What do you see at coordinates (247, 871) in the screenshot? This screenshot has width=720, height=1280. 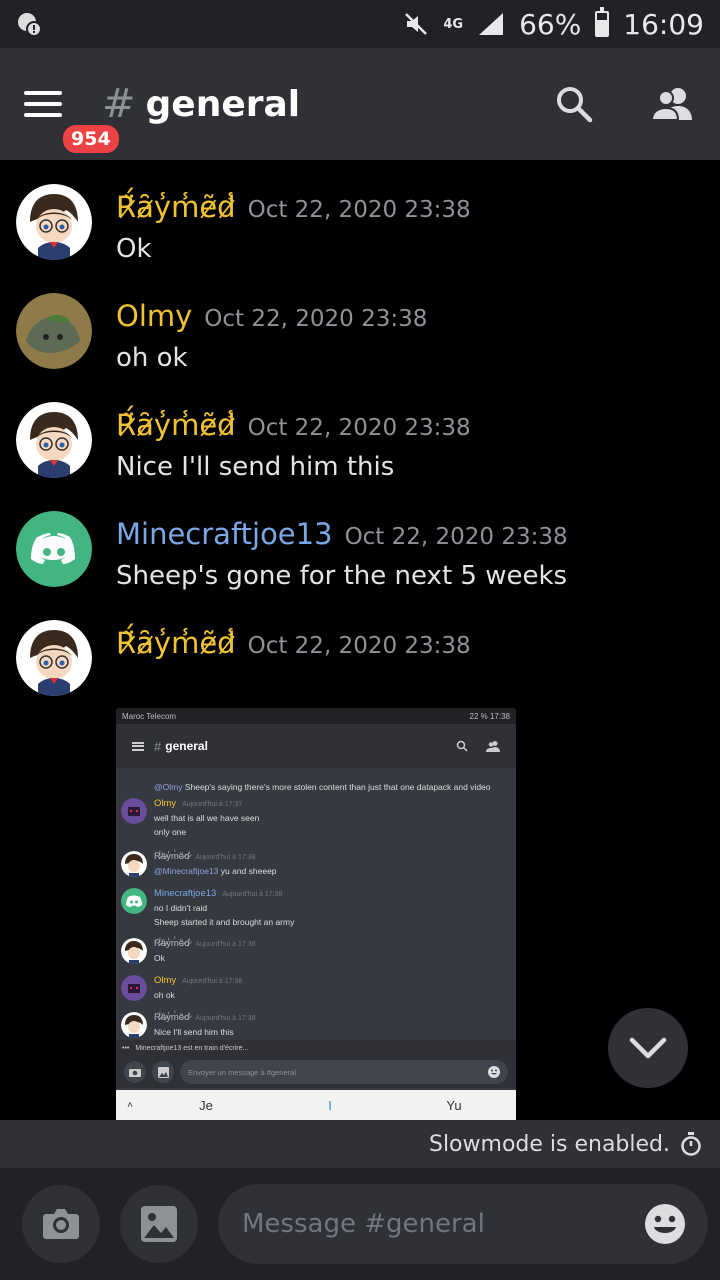 I see `attachment-text: yu and sheeep` at bounding box center [247, 871].